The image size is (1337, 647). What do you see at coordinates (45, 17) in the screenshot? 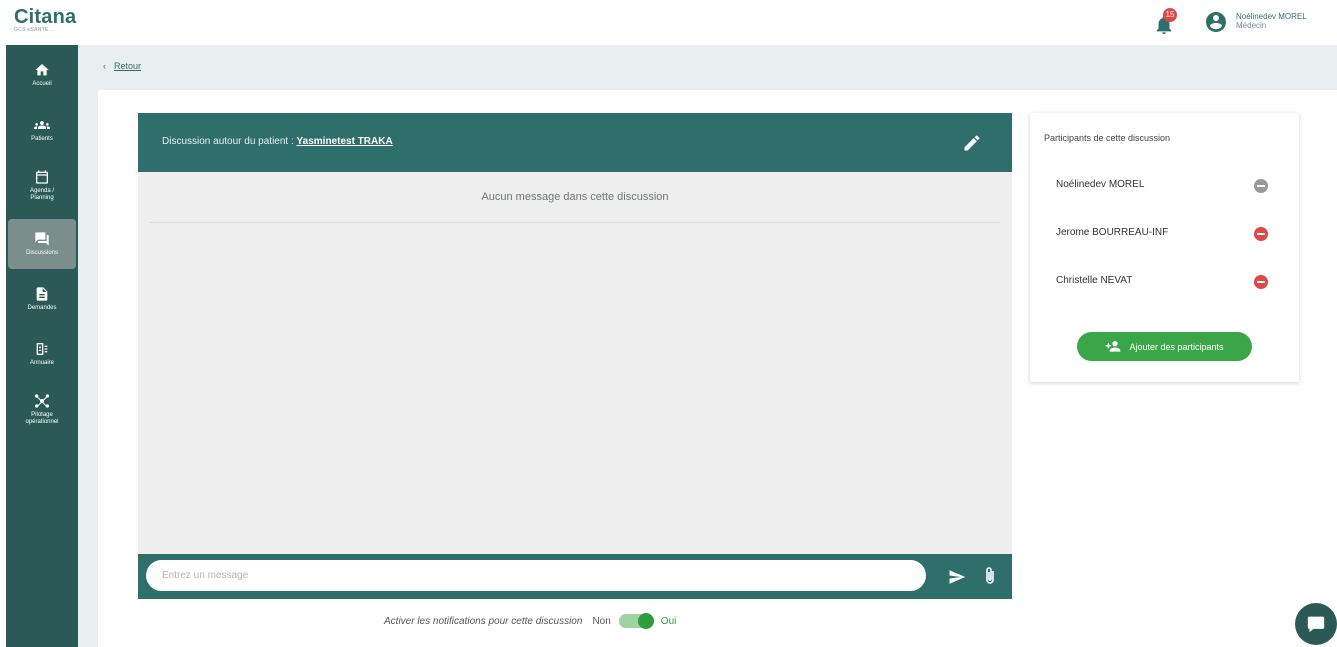
I see `logo-text: Citana` at bounding box center [45, 17].